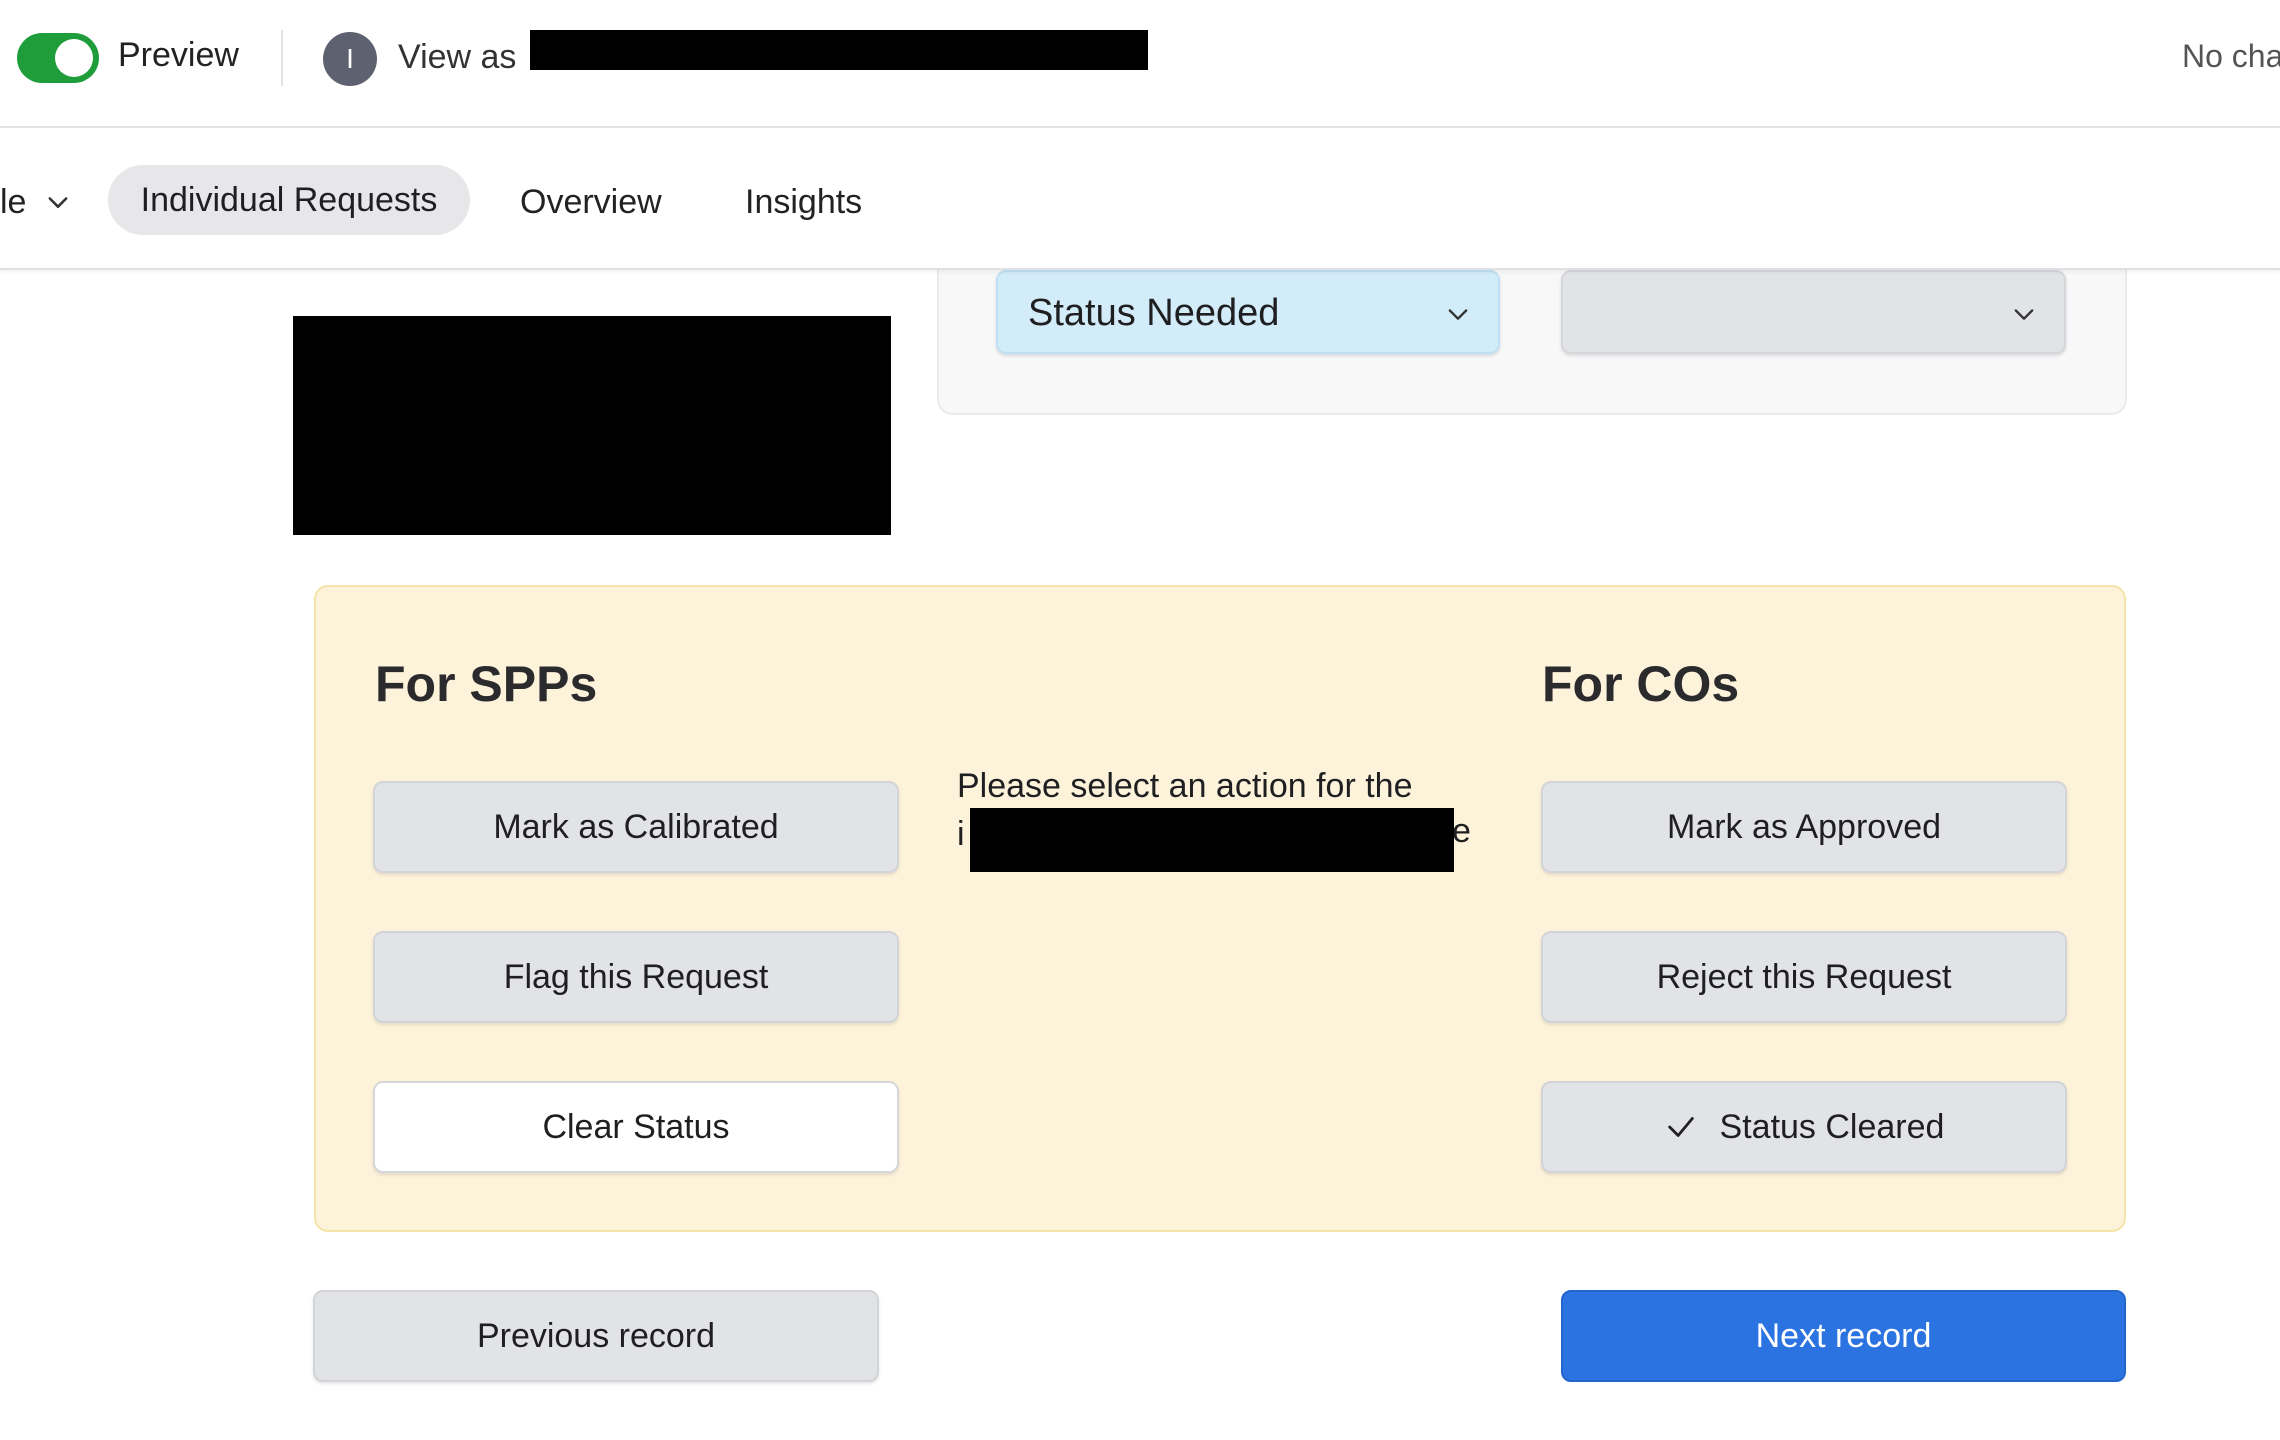  Describe the element at coordinates (178, 55) in the screenshot. I see `preview-label: Preview` at that location.